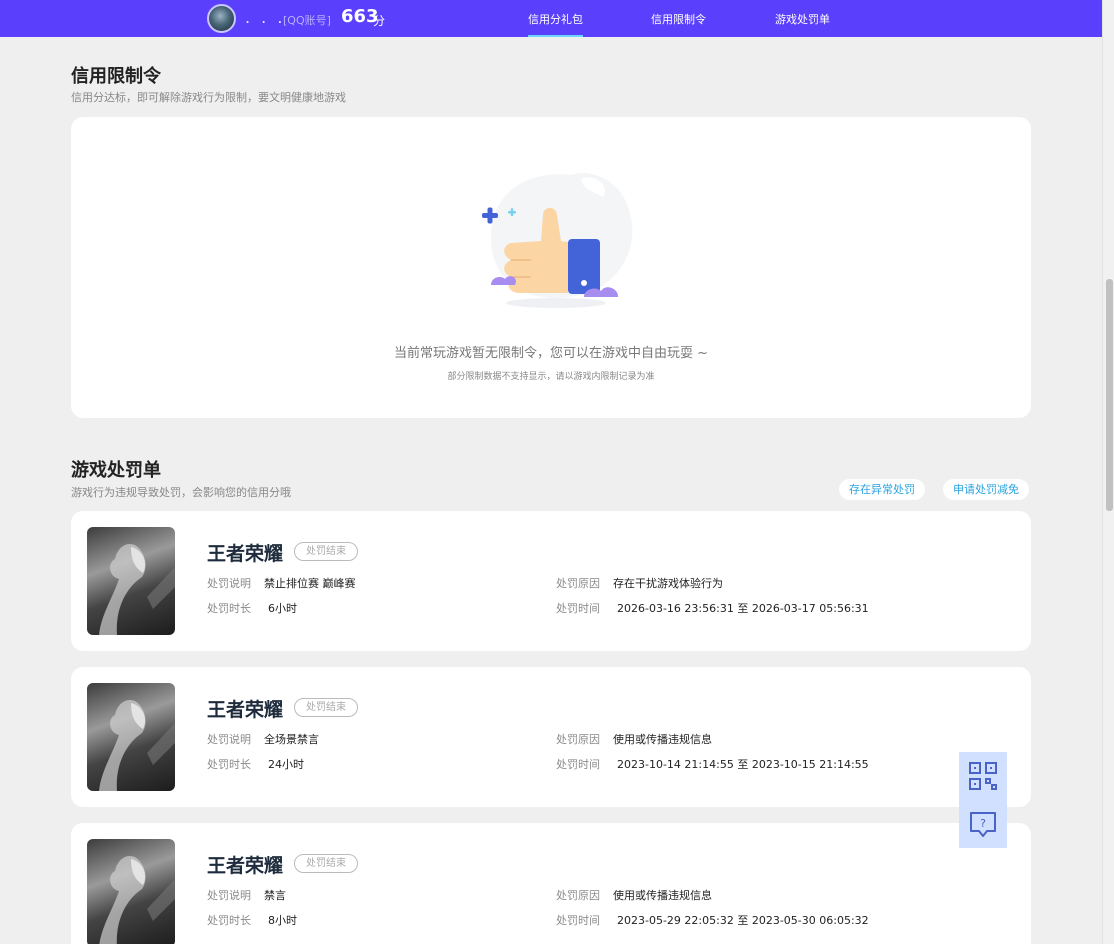 The image size is (1114, 944). Describe the element at coordinates (275, 895) in the screenshot. I see `penalty-desc-value: 禁言` at that location.